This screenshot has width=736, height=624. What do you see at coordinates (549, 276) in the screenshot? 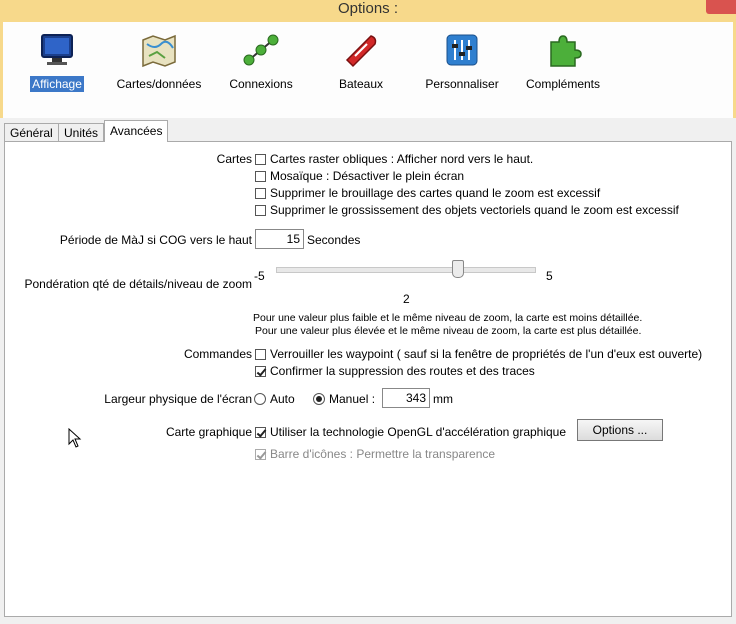
I see `slider-max-label: 5` at bounding box center [549, 276].